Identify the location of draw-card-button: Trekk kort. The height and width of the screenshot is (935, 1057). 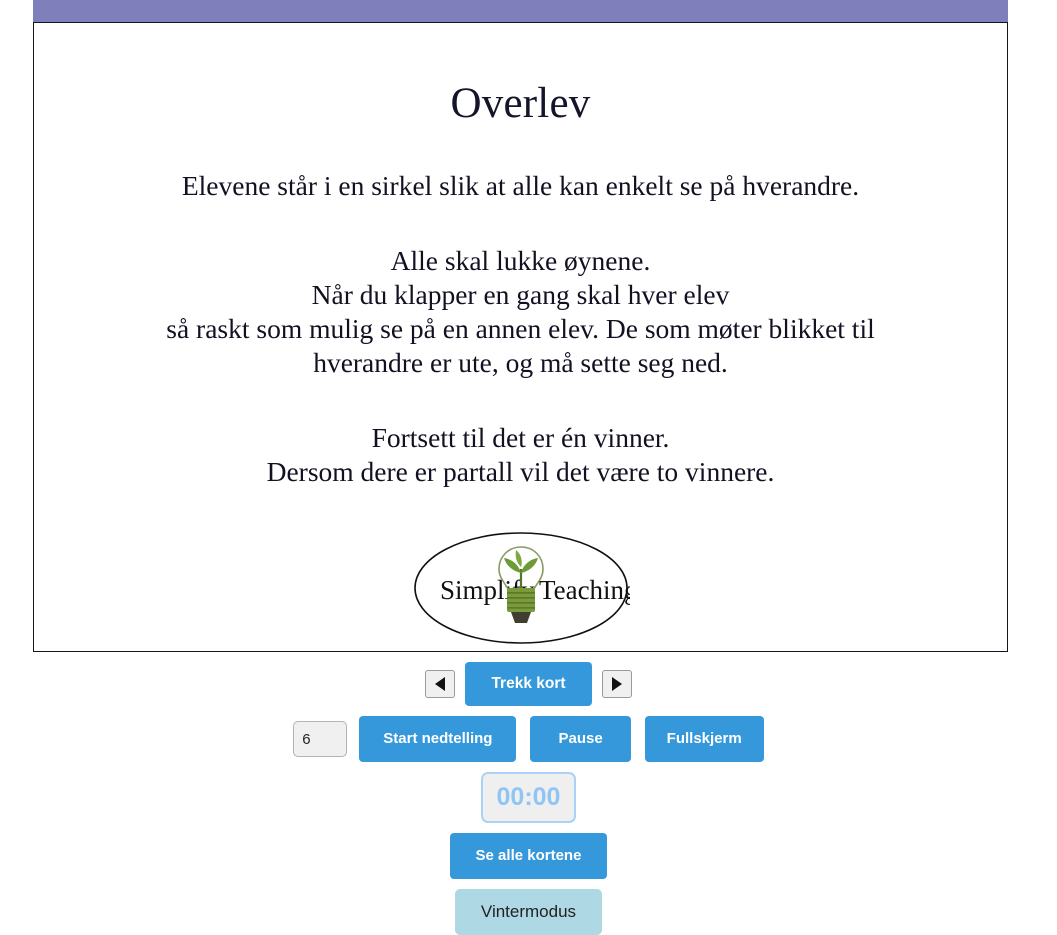
(528, 684).